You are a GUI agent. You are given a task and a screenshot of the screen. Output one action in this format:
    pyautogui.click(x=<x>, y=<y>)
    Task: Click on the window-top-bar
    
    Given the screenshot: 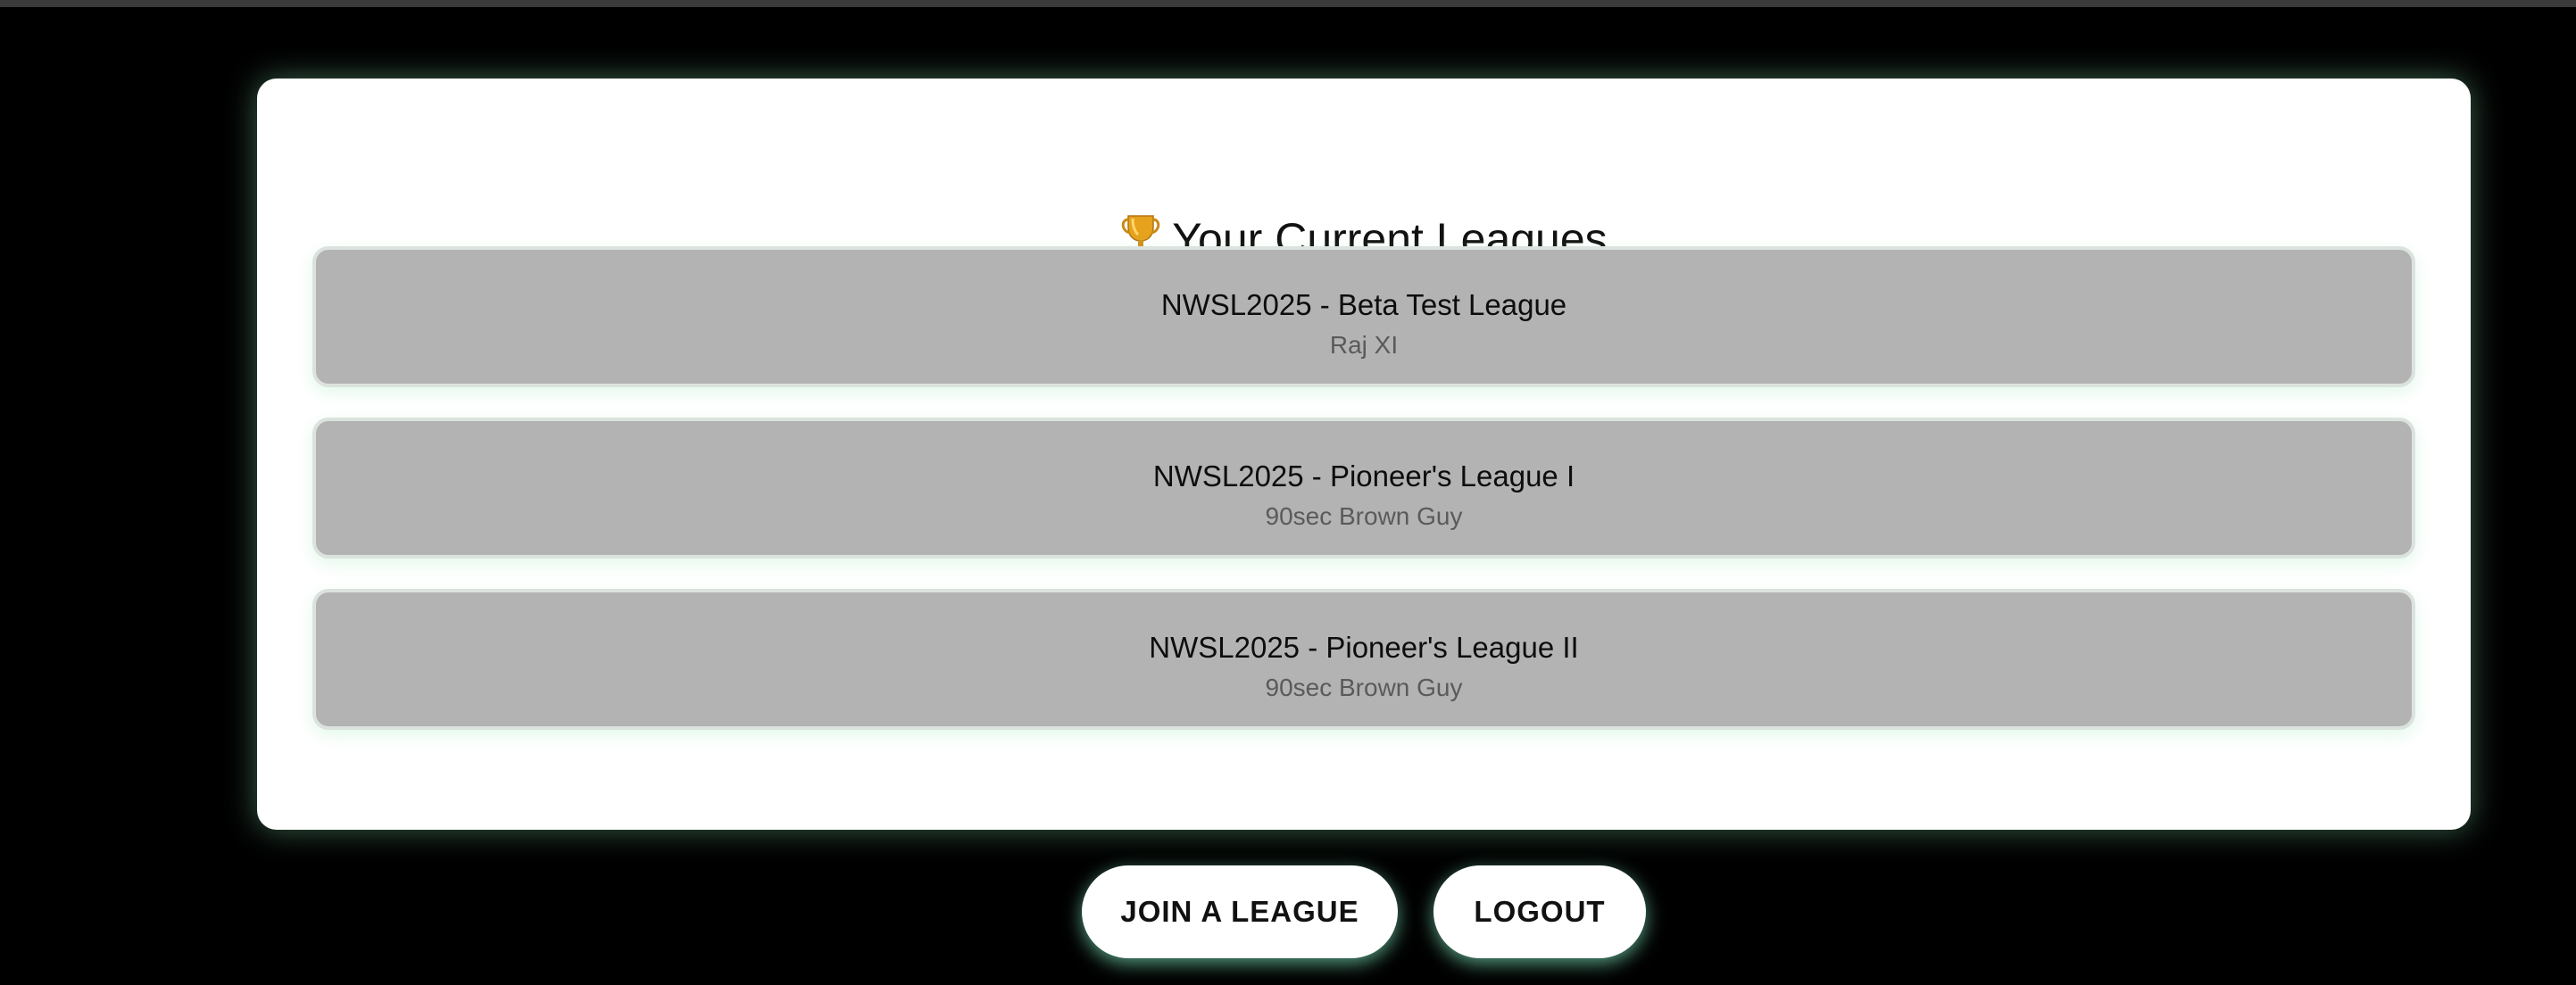 What is the action you would take?
    pyautogui.click(x=1288, y=3)
    